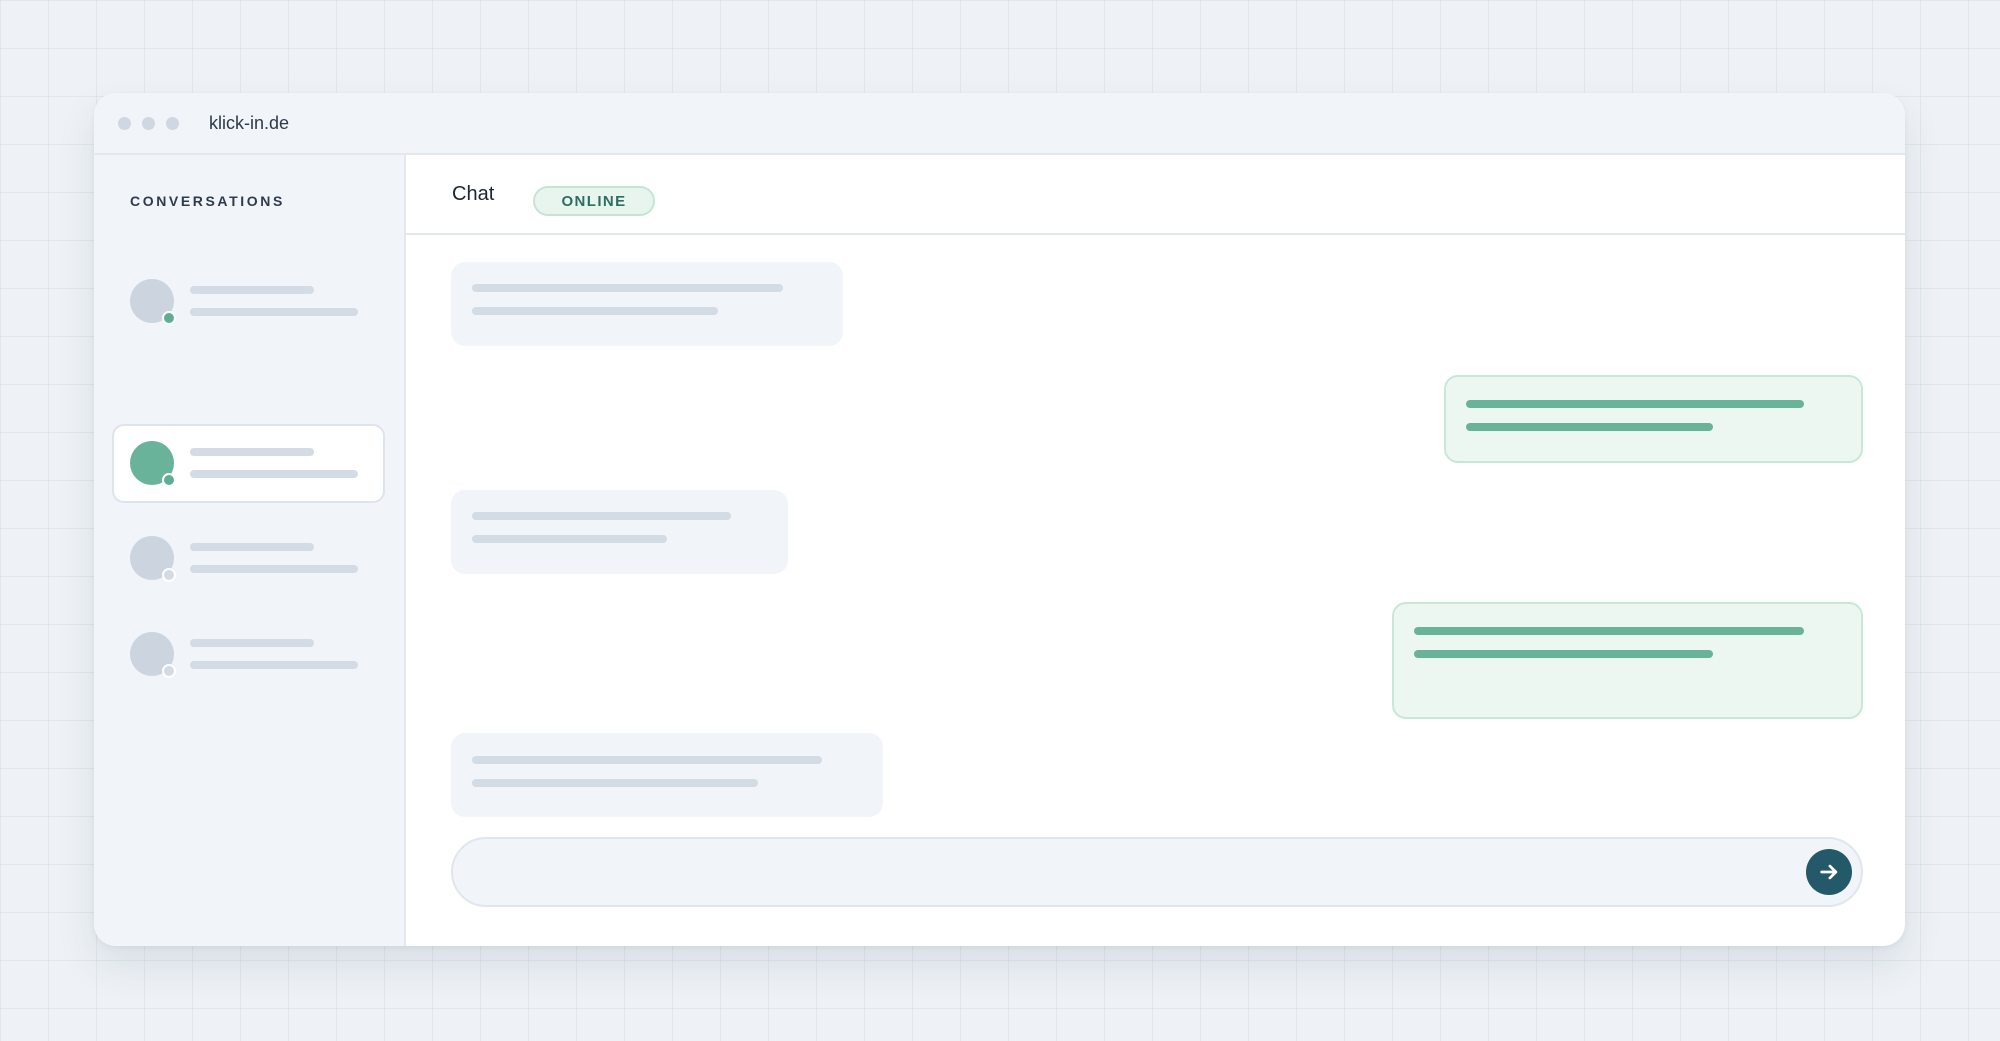 The image size is (2000, 1041). What do you see at coordinates (124, 123) in the screenshot?
I see `window-dot-close` at bounding box center [124, 123].